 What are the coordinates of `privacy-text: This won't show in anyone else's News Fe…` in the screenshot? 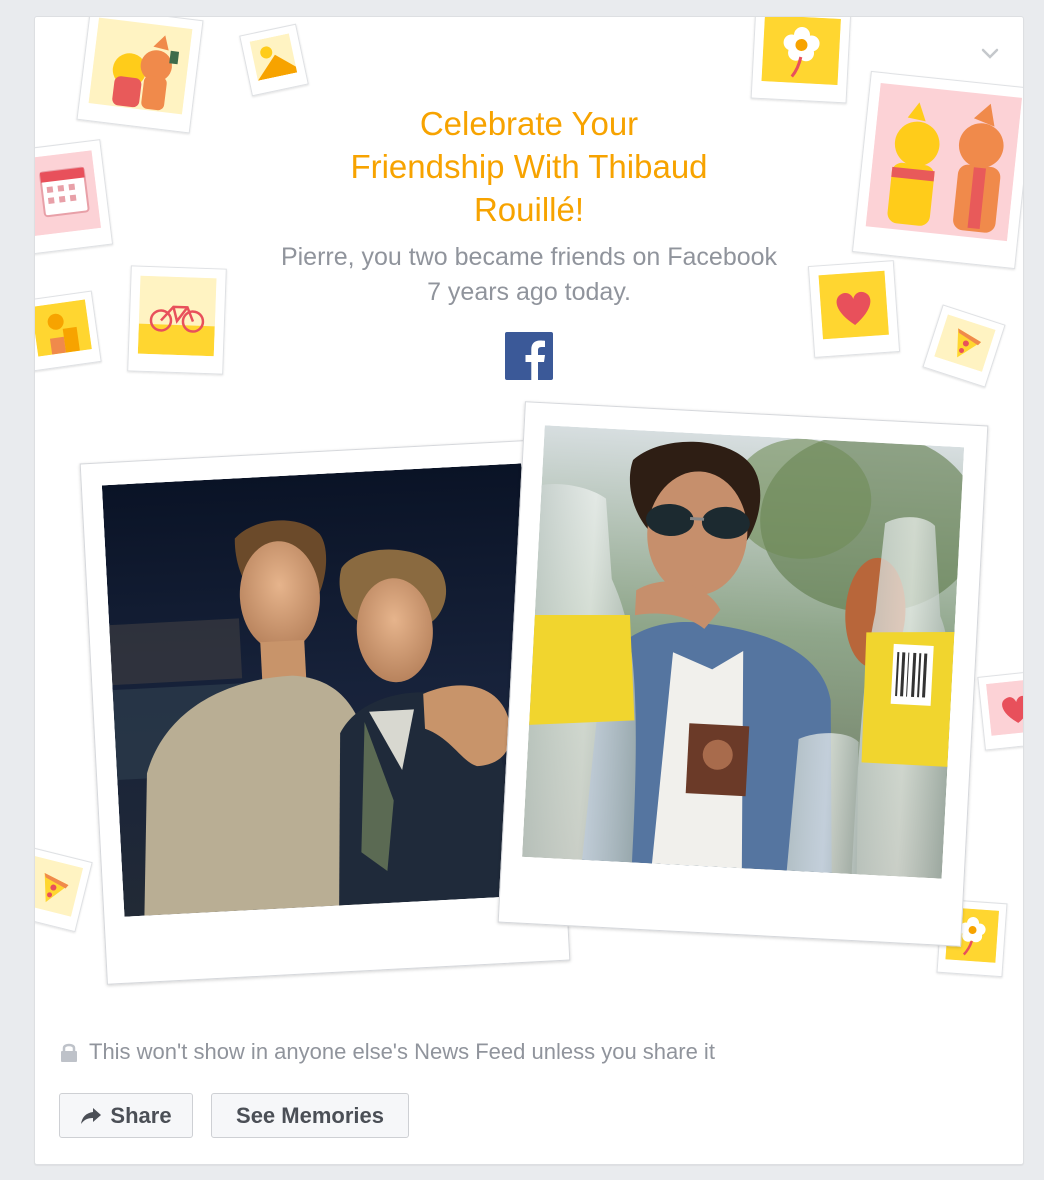 It's located at (402, 1051).